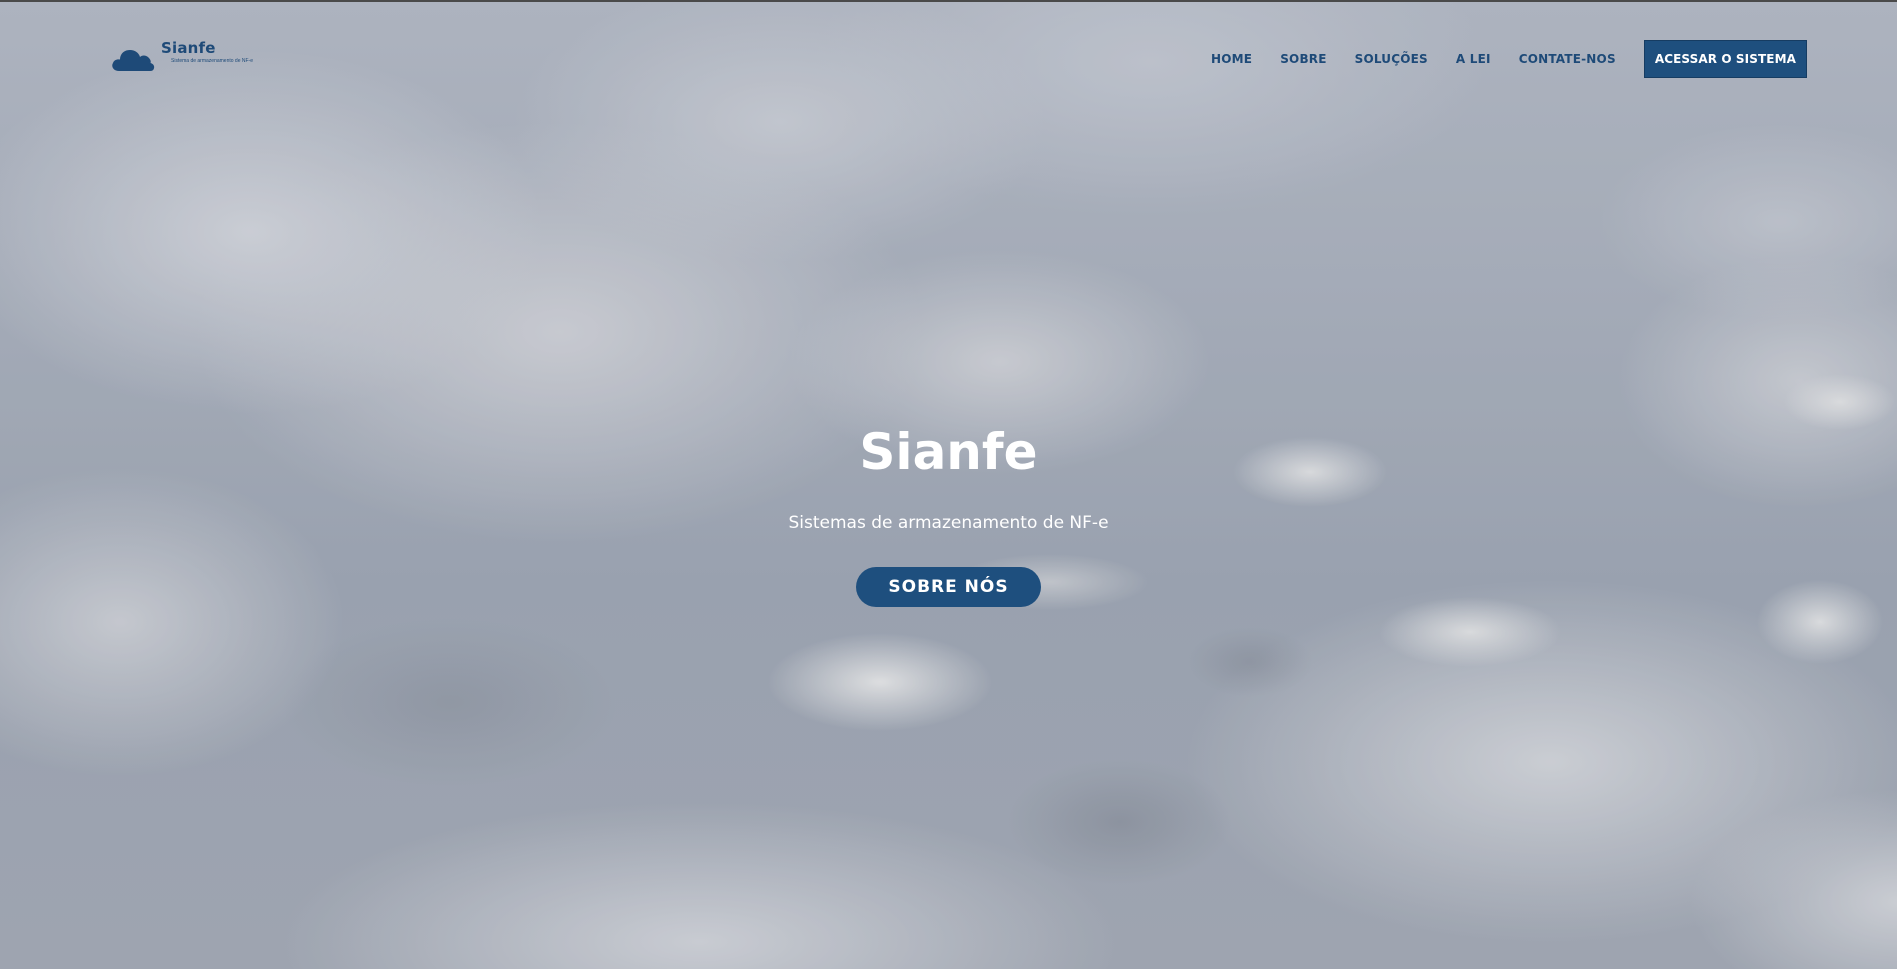 The image size is (1897, 969). I want to click on nav-link-sobre: SOBRE, so click(1303, 59).